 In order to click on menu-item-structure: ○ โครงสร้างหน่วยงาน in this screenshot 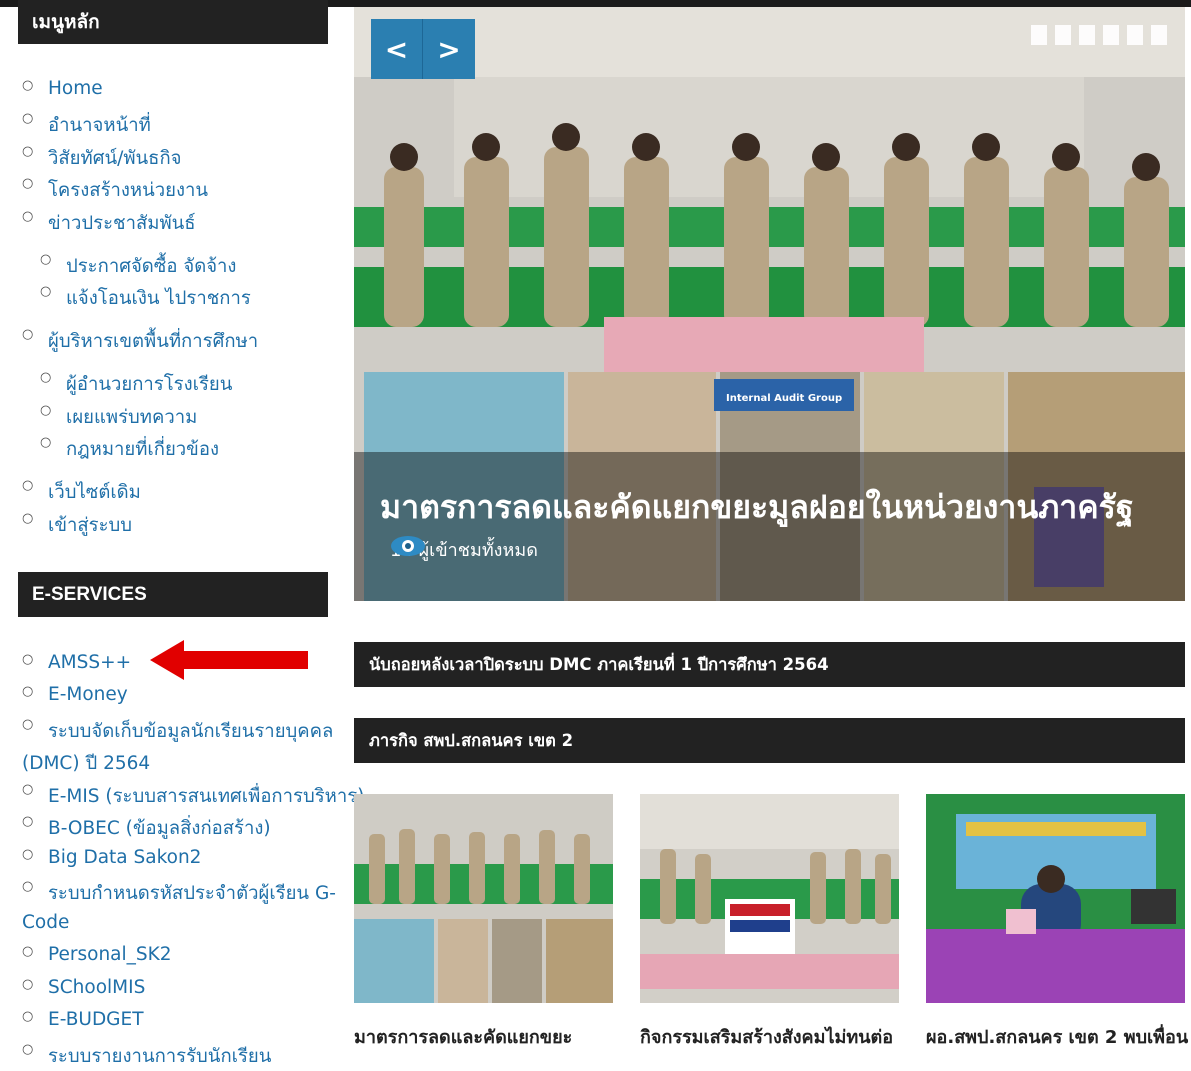, I will do `click(115, 190)`.